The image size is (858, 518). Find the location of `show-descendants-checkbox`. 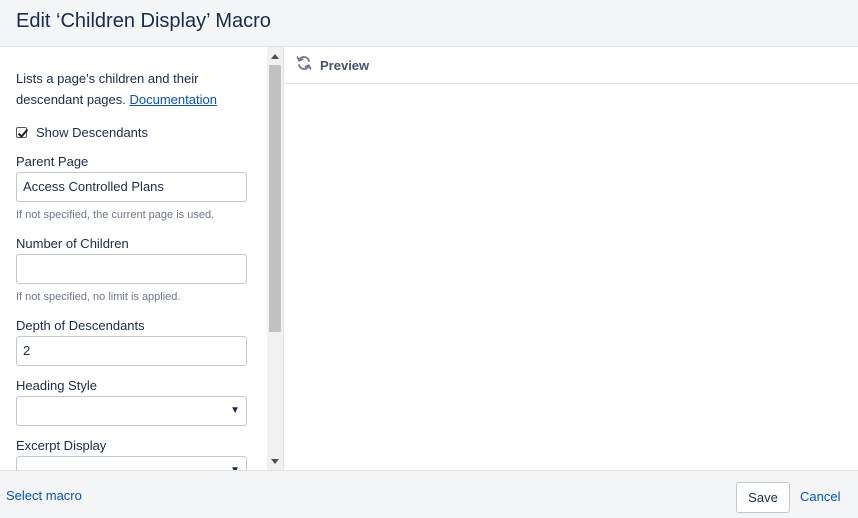

show-descendants-checkbox is located at coordinates (22, 132).